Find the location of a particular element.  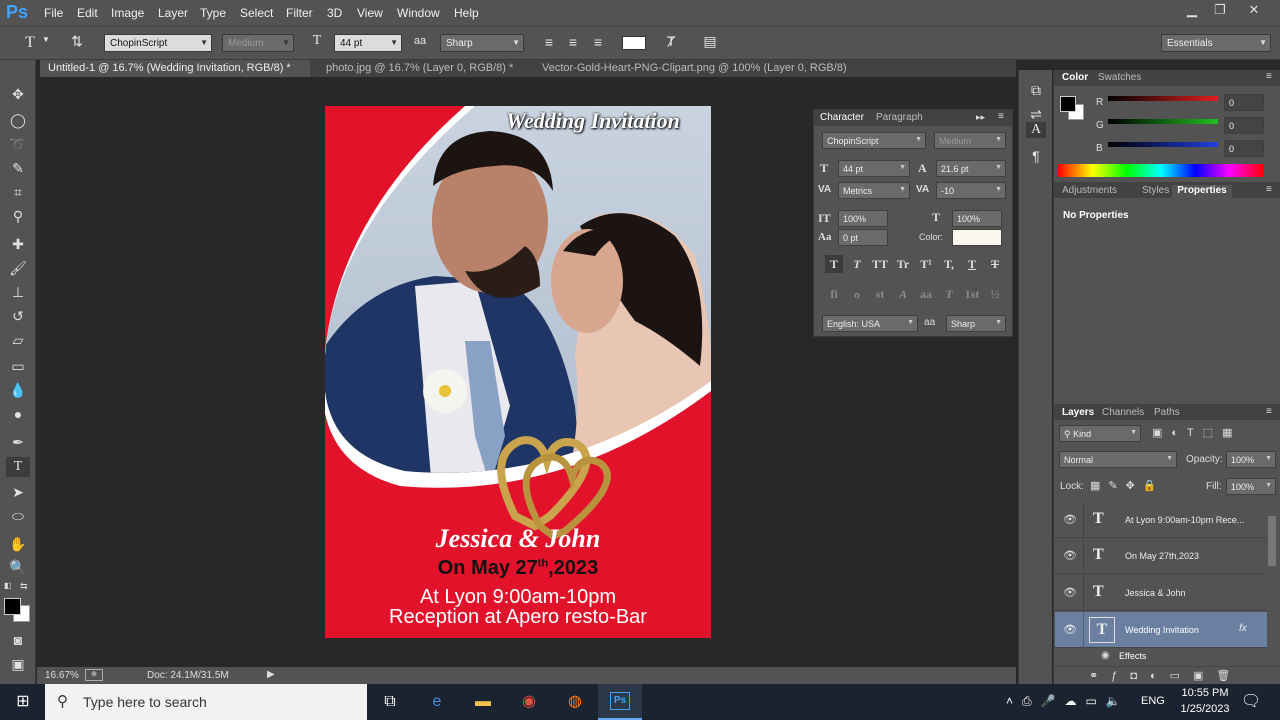

layer-row: 👁 T On May 27th,2023 is located at coordinates (1161, 556).